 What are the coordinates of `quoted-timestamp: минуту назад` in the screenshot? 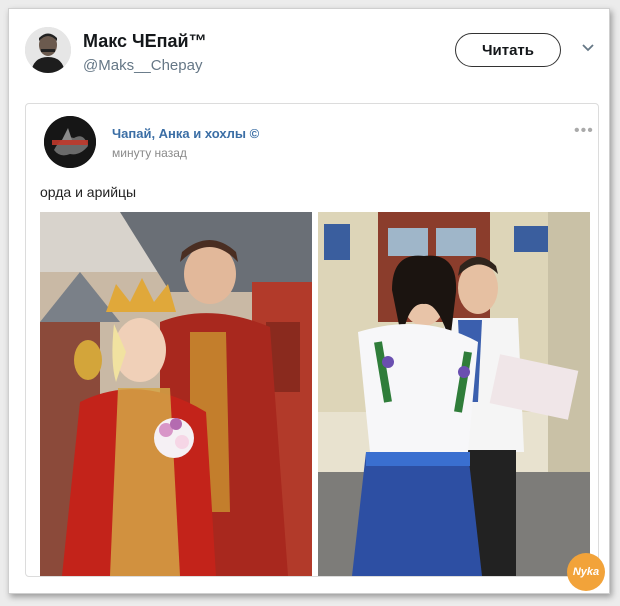 It's located at (149, 153).